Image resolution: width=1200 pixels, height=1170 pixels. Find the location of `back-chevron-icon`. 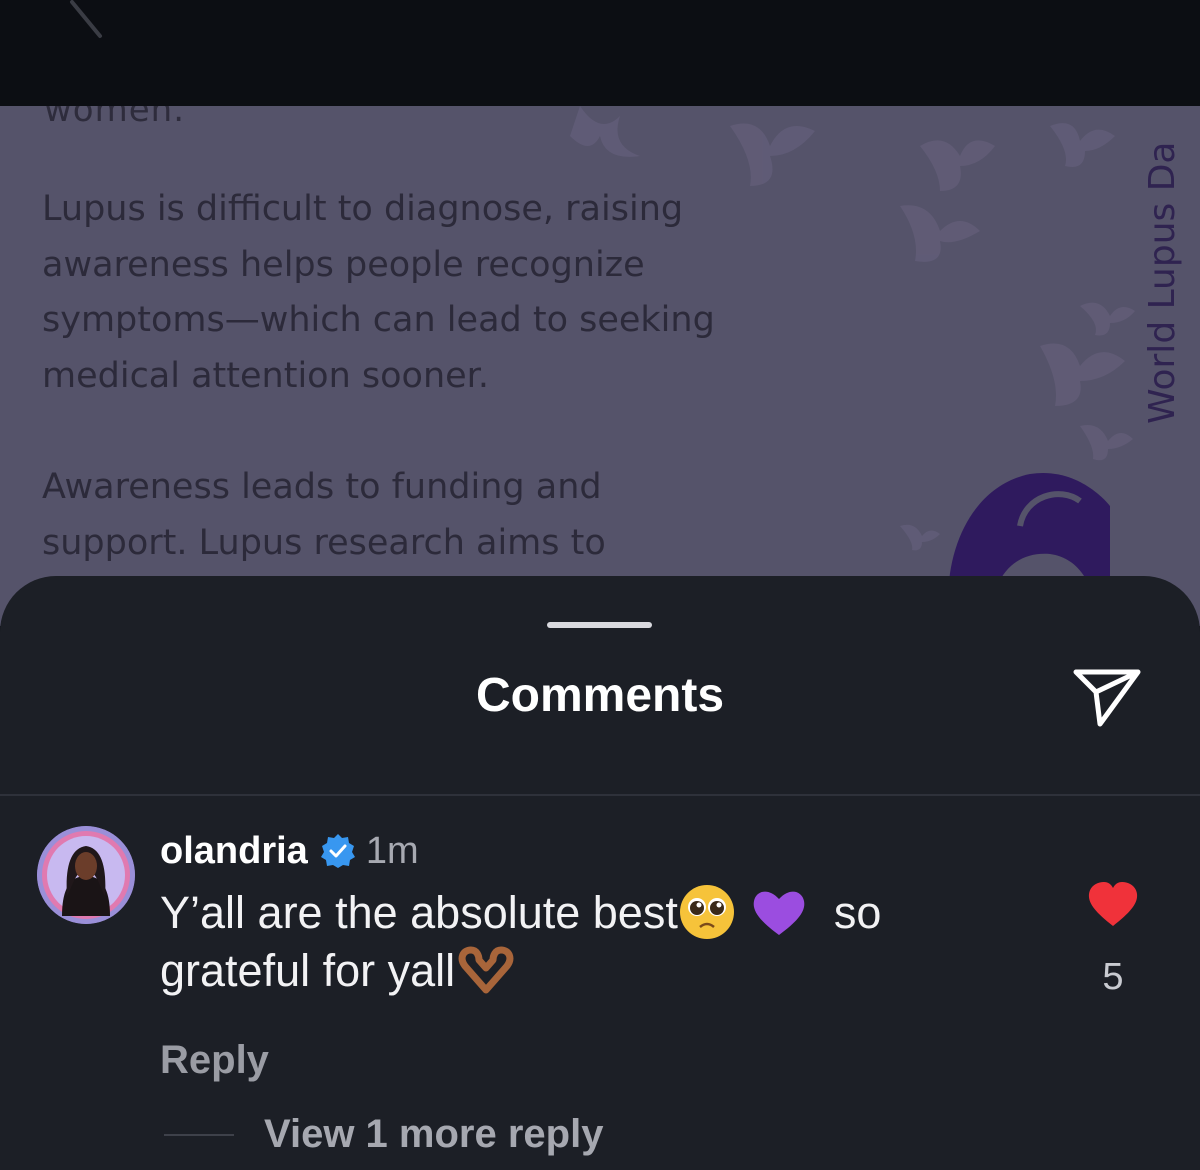

back-chevron-icon is located at coordinates (85, 20).